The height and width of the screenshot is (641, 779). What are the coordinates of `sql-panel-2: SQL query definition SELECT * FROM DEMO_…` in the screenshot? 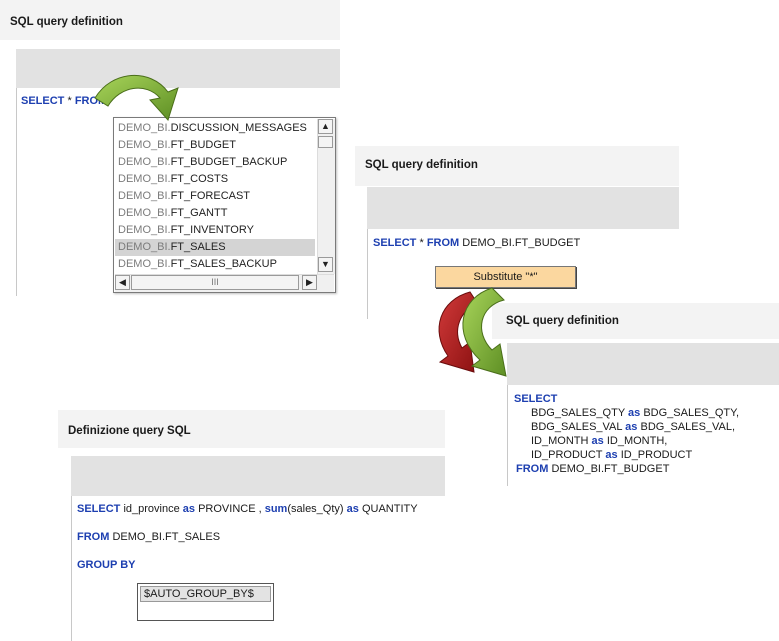 It's located at (517, 232).